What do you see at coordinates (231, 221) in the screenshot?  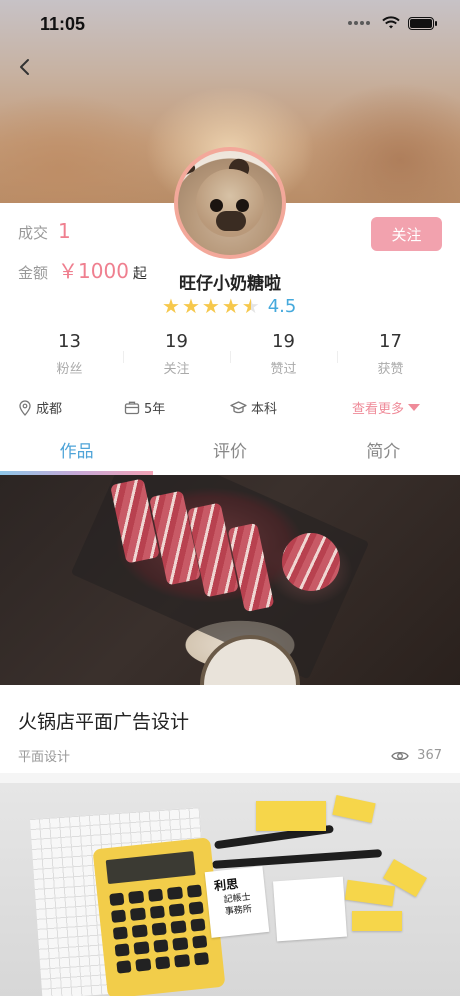 I see `pug-muzzle` at bounding box center [231, 221].